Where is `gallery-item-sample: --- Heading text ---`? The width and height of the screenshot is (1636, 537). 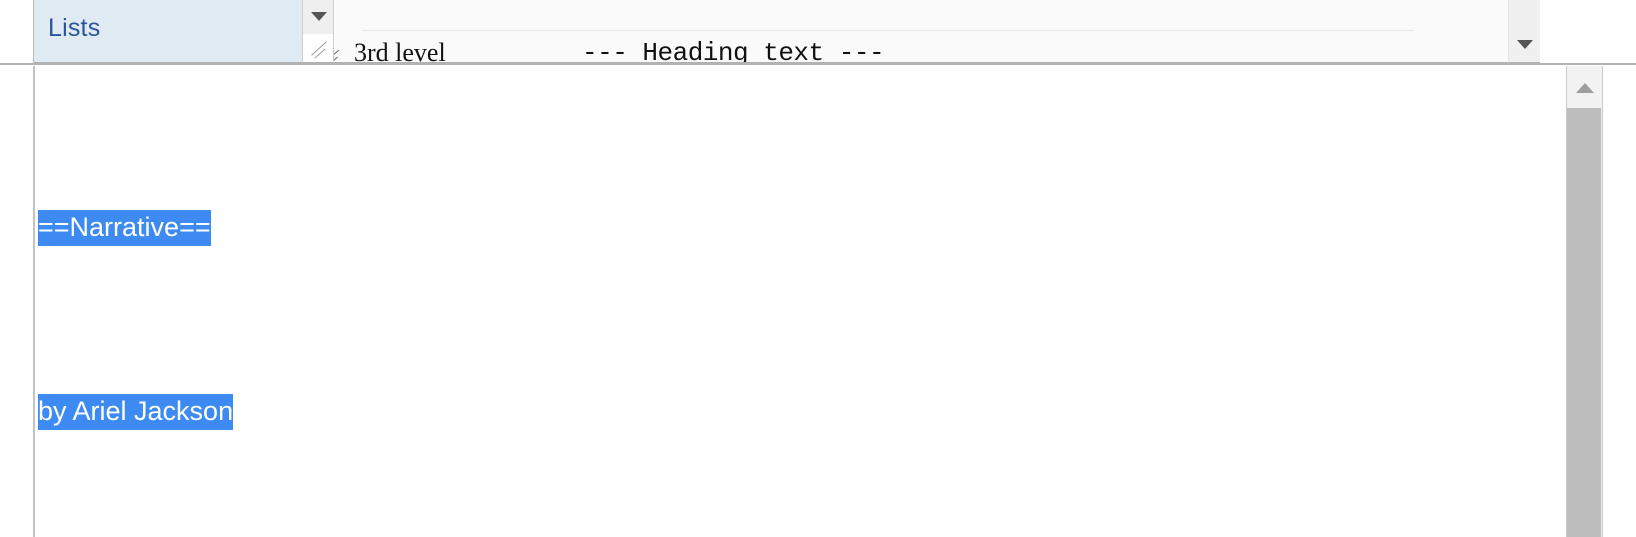 gallery-item-sample: --- Heading text --- is located at coordinates (733, 51).